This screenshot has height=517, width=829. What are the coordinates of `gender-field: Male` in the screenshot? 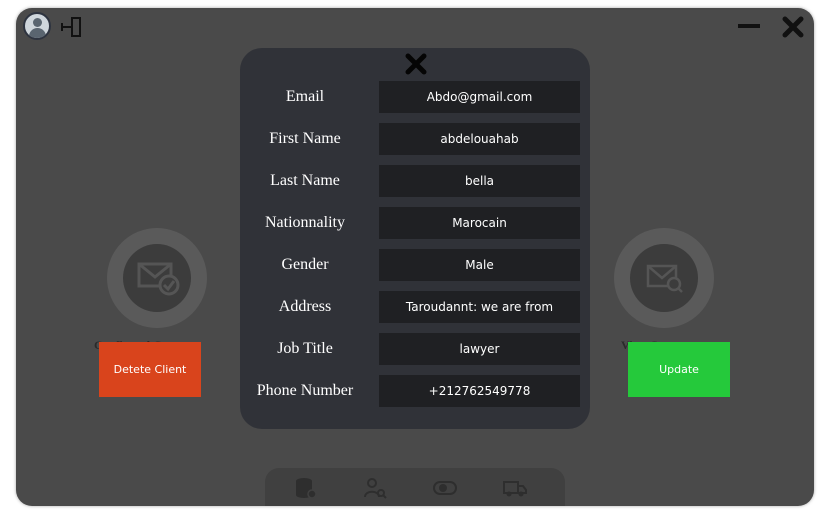 It's located at (479, 265).